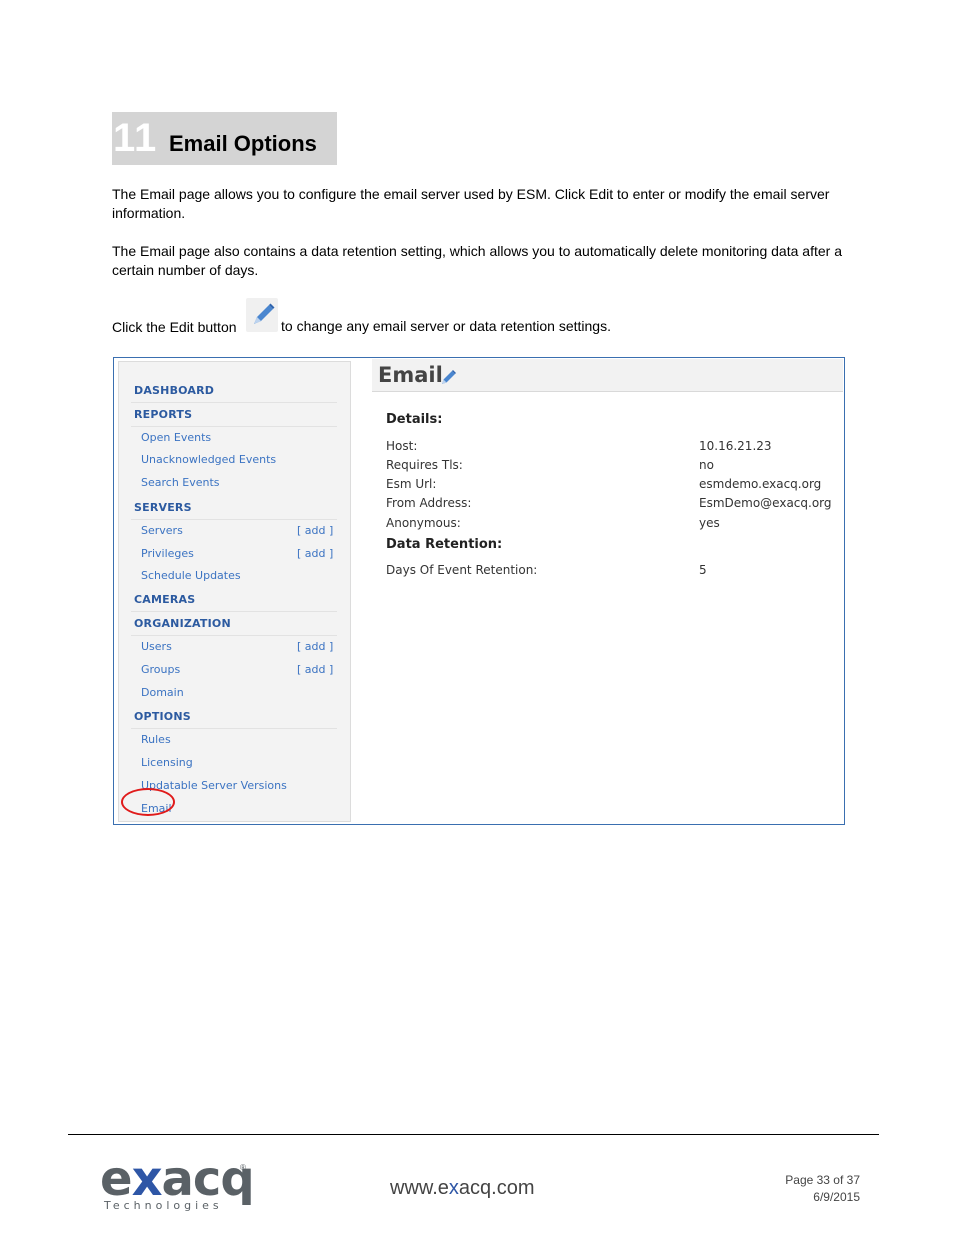  Describe the element at coordinates (163, 507) in the screenshot. I see `nav-servers-heading: SERVERS` at that location.